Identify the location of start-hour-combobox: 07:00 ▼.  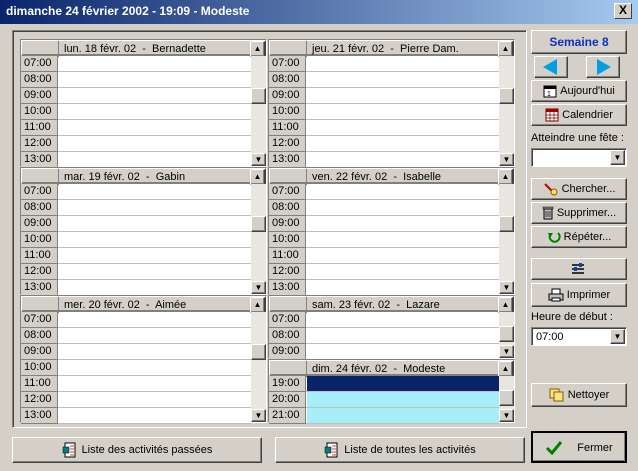
(579, 336).